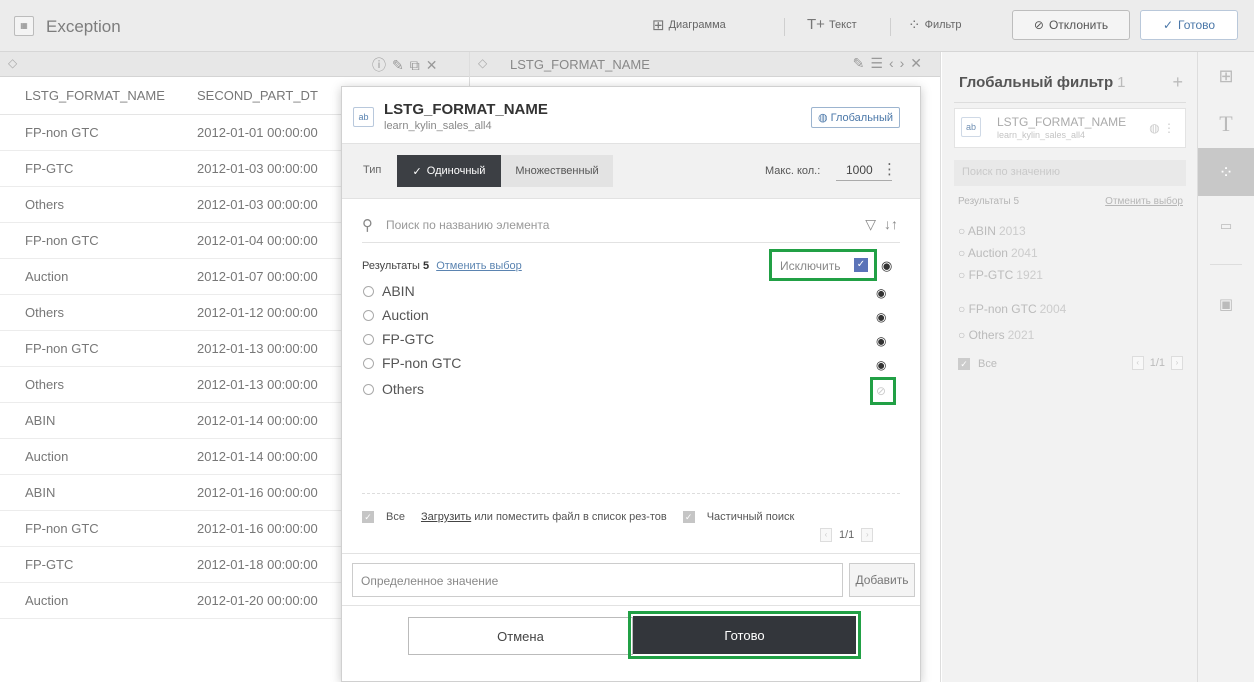 The image size is (1254, 682). What do you see at coordinates (393, 389) in the screenshot?
I see `option-item: Others` at bounding box center [393, 389].